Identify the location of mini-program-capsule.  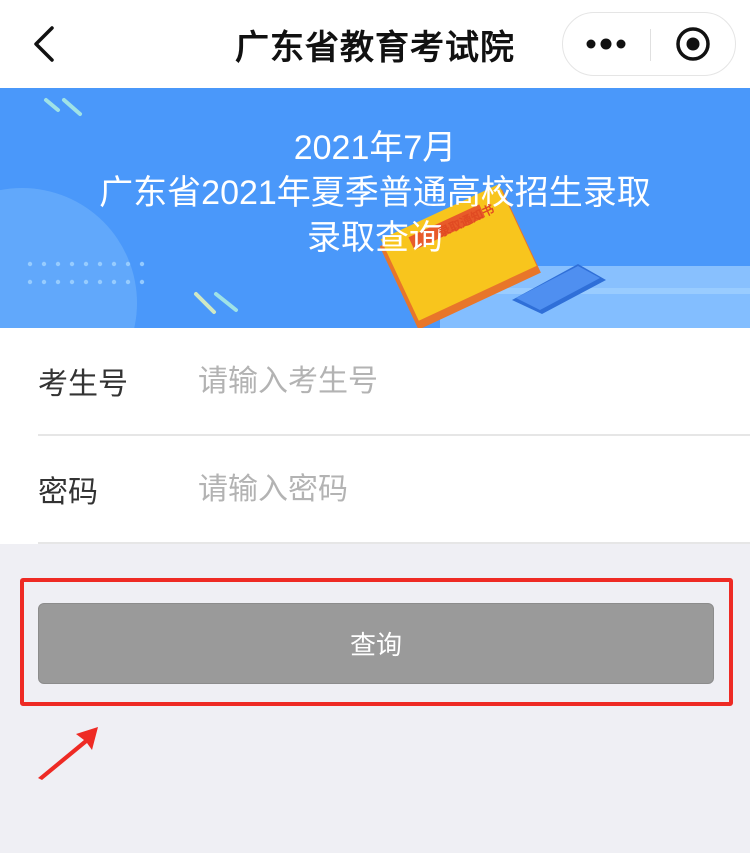
(649, 44).